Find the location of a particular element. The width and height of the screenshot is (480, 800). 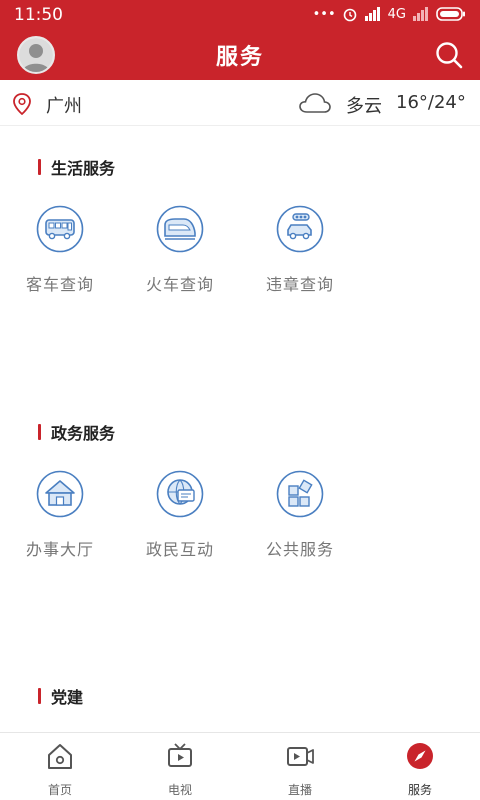

search-icon is located at coordinates (449, 55).